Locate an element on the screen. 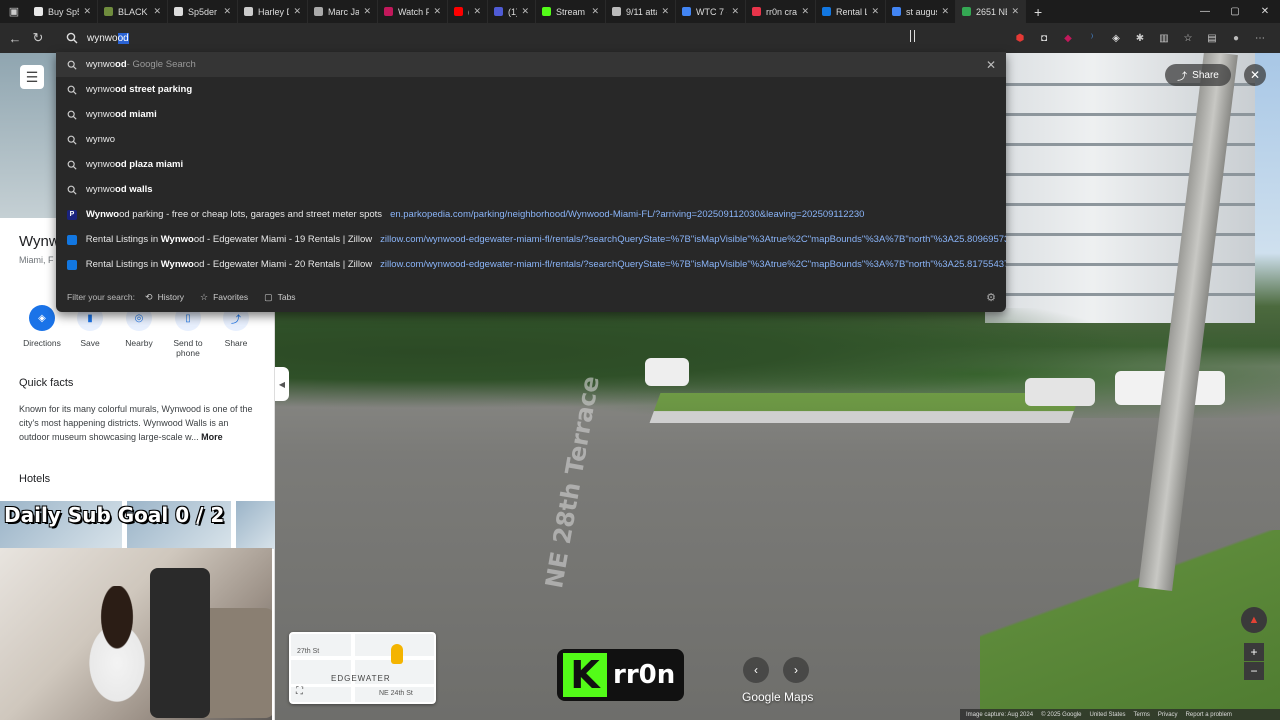 The width and height of the screenshot is (1280, 720). hamburger-menu-icon: ☰ is located at coordinates (32, 77).